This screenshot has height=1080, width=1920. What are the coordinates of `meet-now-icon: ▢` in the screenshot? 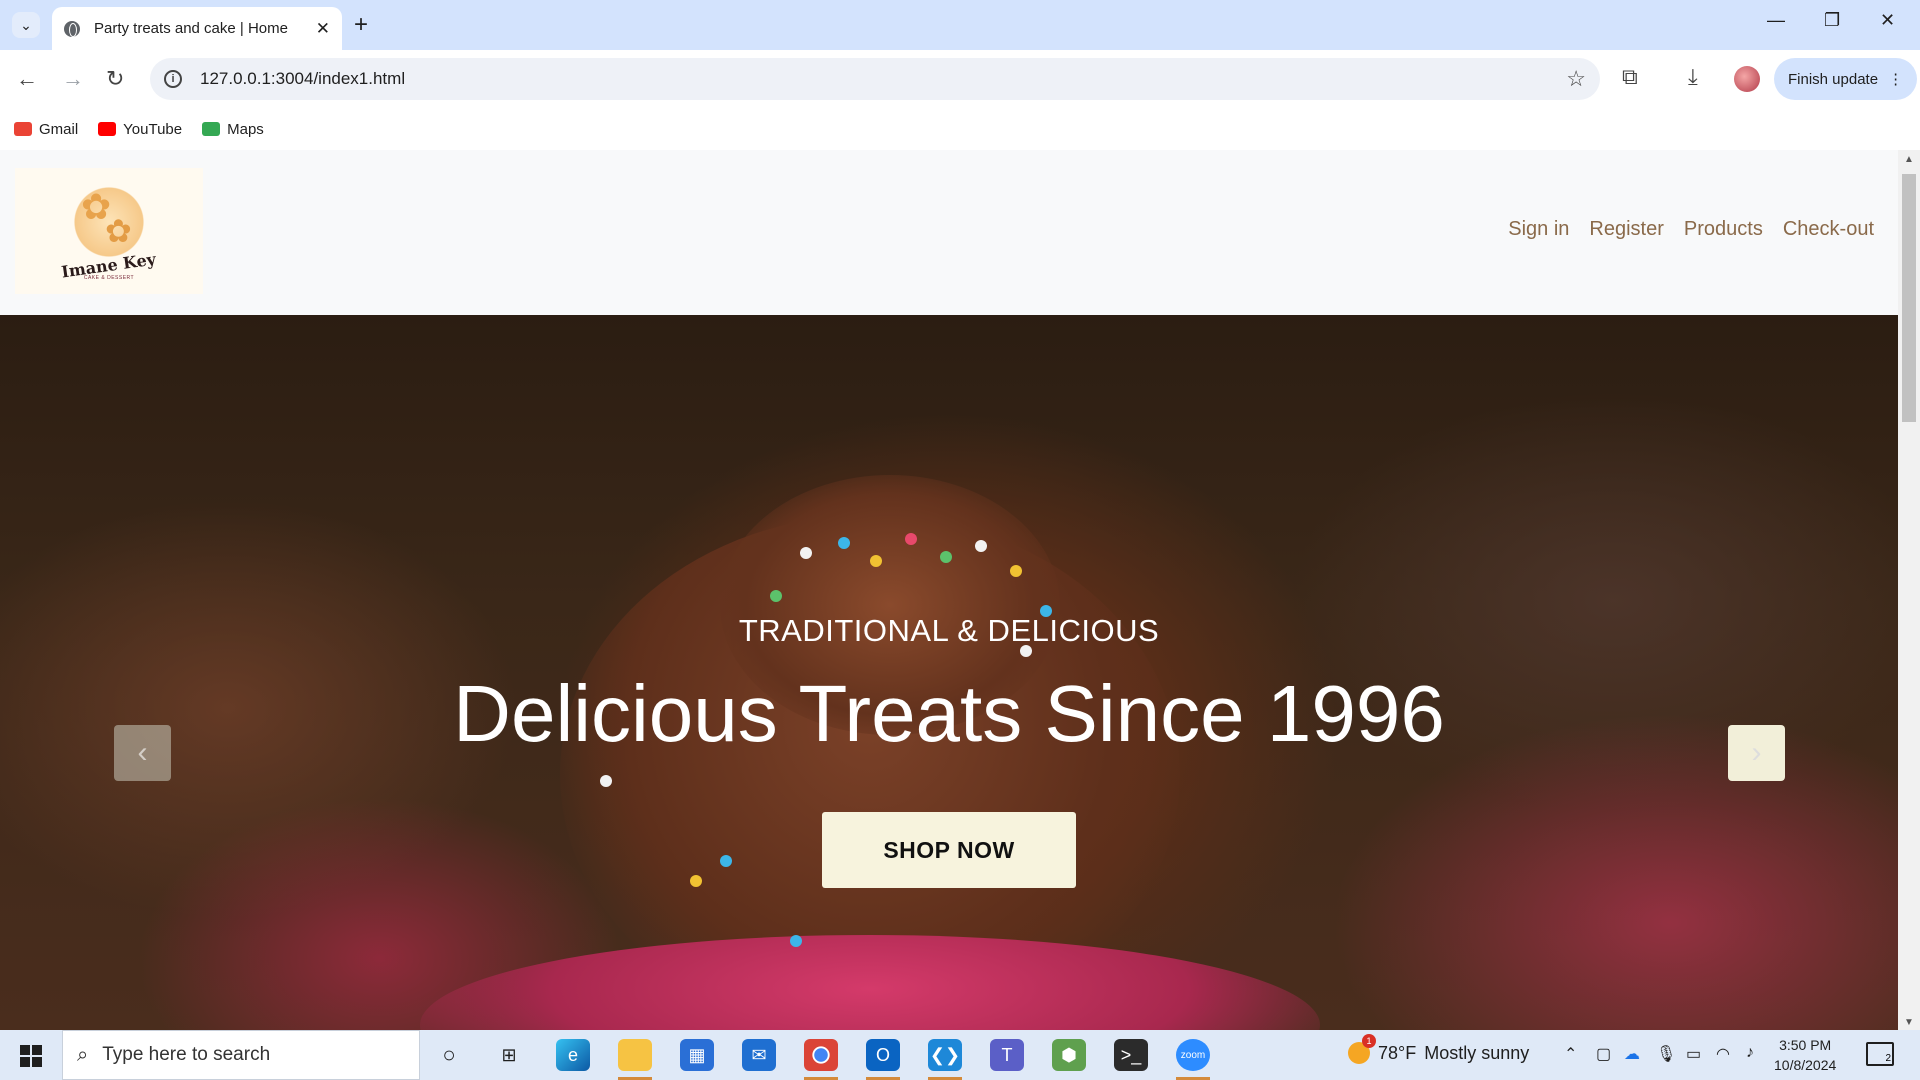 It's located at (1603, 1054).